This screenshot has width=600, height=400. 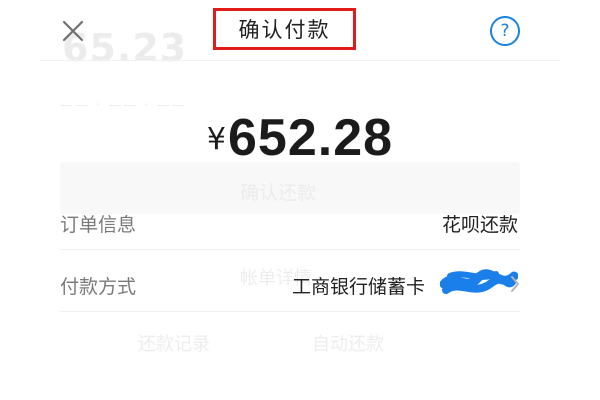 I want to click on background-left-link: 还款记录, so click(x=174, y=344).